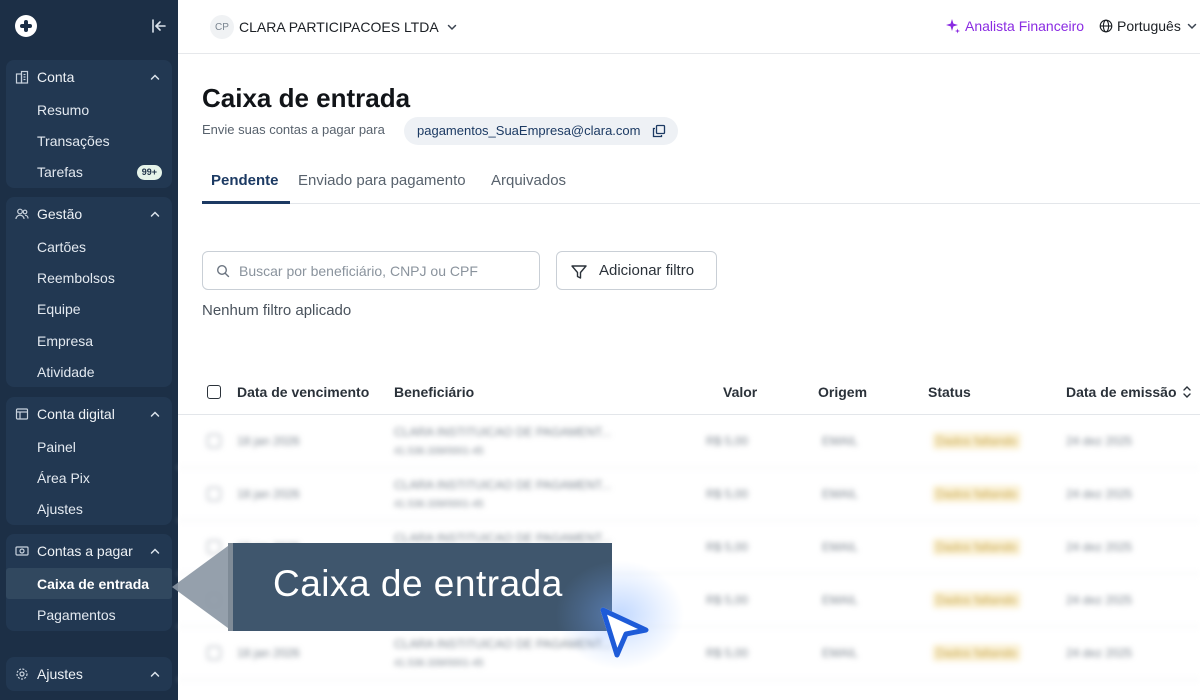 The image size is (1200, 700). I want to click on analyst-label: Analista Financeiro, so click(1025, 26).